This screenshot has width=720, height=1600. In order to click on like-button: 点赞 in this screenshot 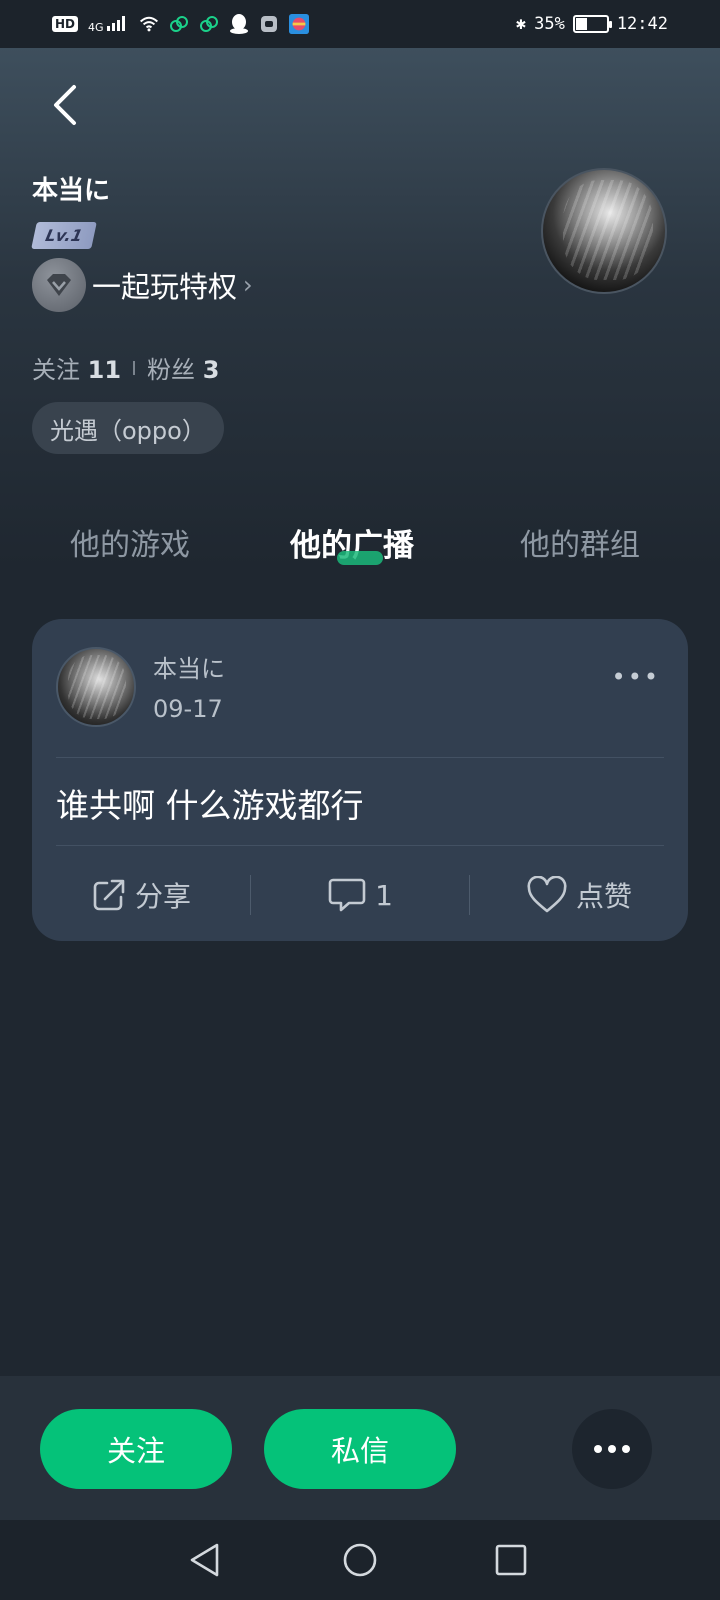, I will do `click(579, 895)`.